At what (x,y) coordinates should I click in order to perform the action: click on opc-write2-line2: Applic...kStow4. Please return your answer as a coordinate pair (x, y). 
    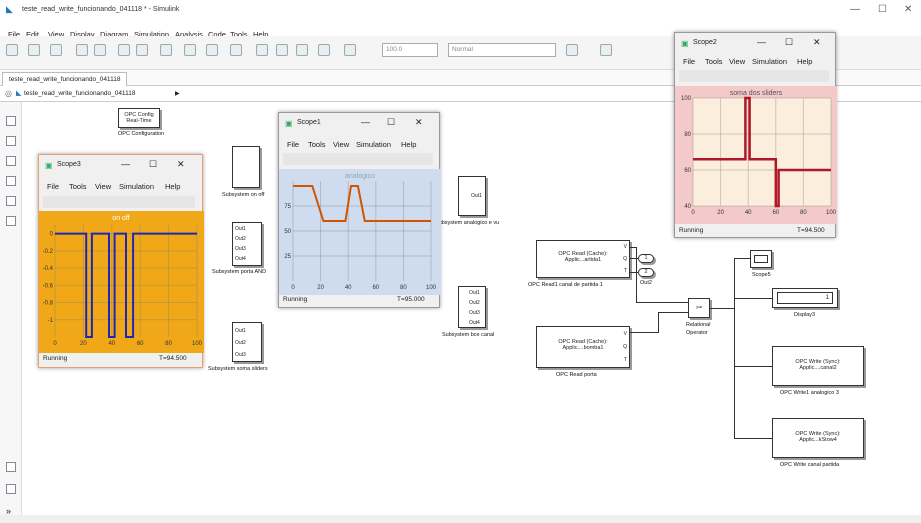
    Looking at the image, I should click on (818, 440).